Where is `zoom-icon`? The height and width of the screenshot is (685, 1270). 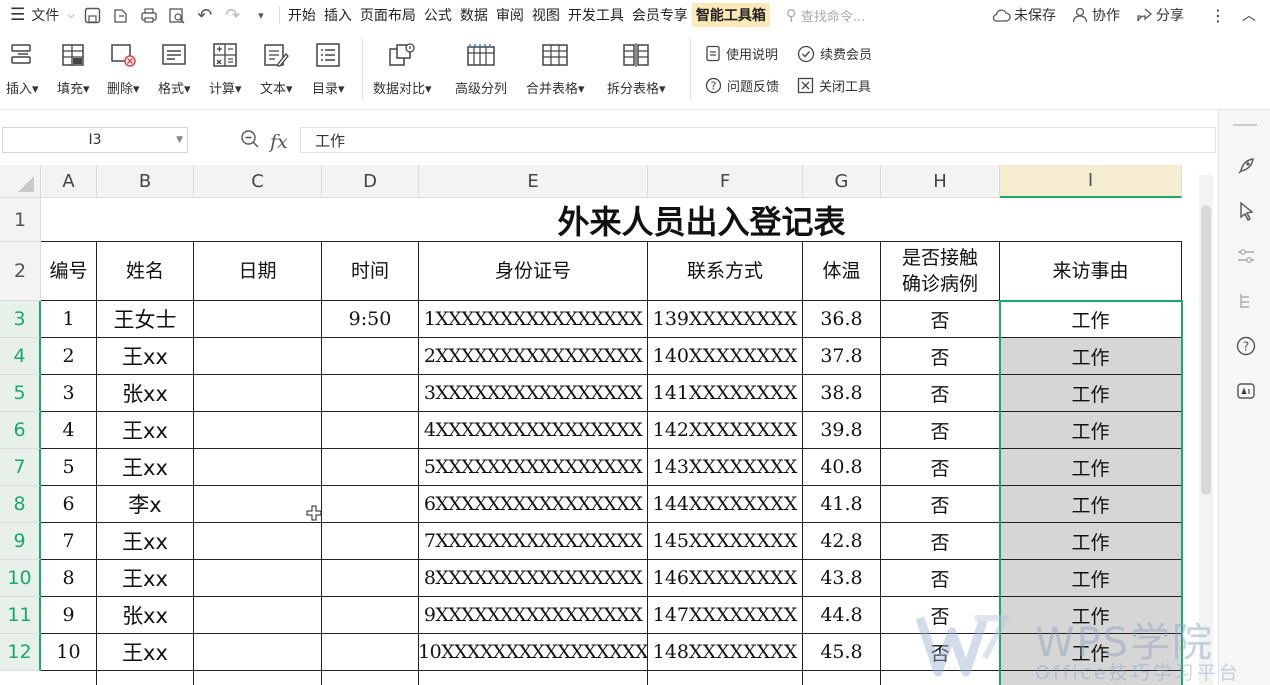 zoom-icon is located at coordinates (250, 141).